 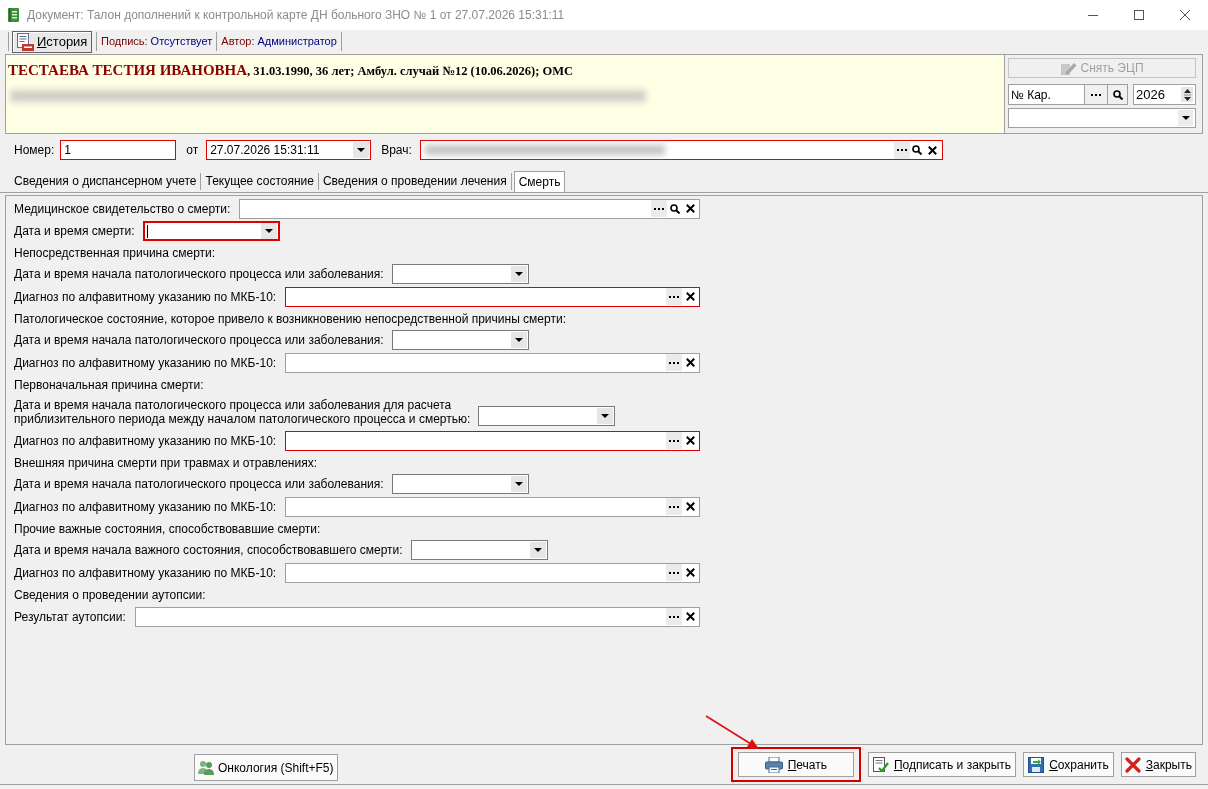 What do you see at coordinates (539, 181) in the screenshot?
I see `tab: Смерть` at bounding box center [539, 181].